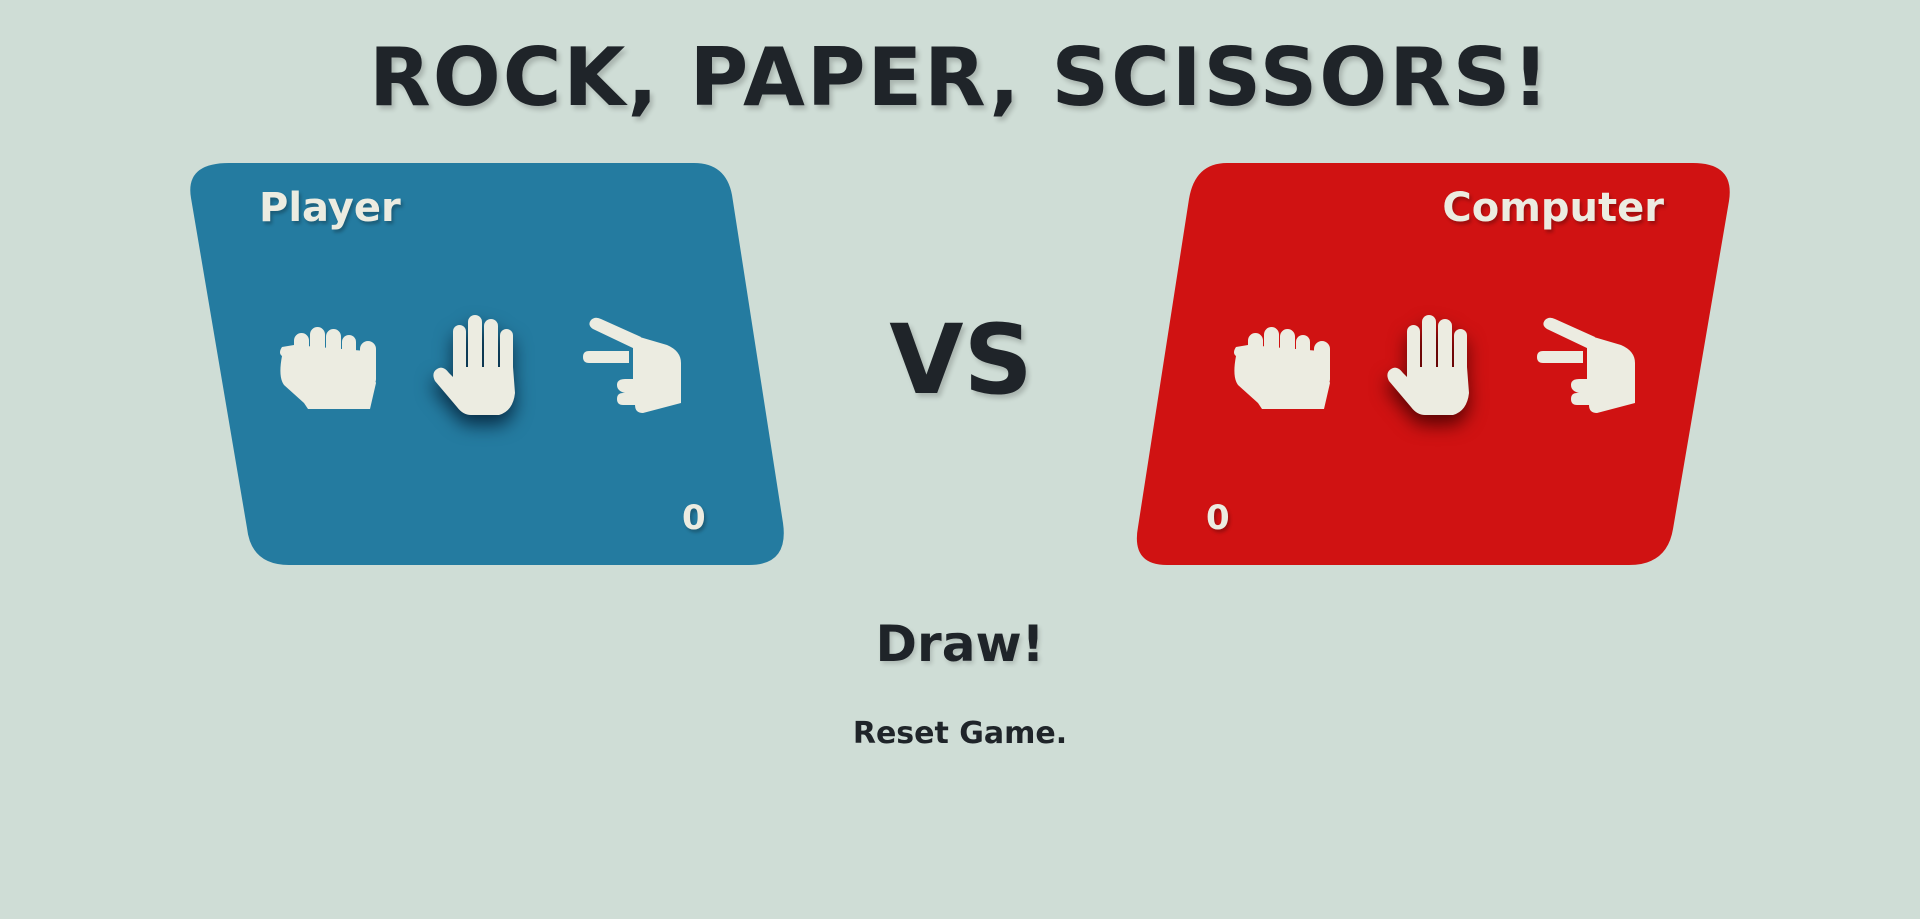 The image size is (1920, 919). What do you see at coordinates (1553, 208) in the screenshot?
I see `computer-label: Computer` at bounding box center [1553, 208].